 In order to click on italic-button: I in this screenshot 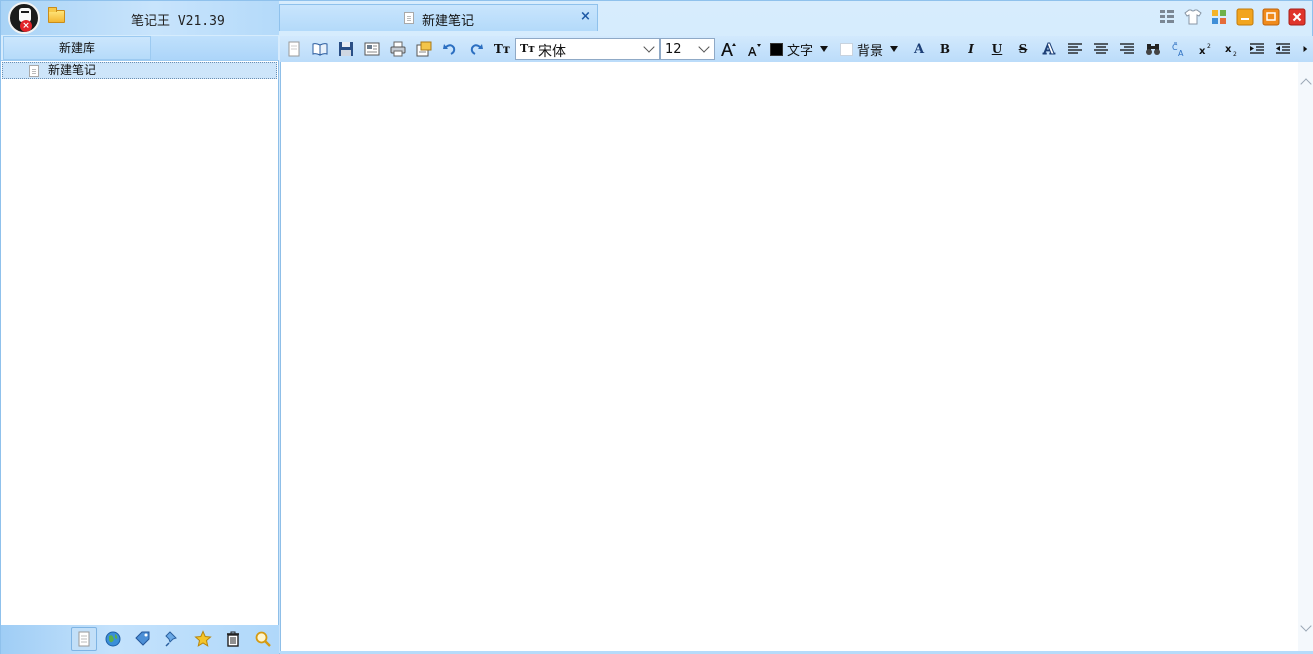, I will do `click(971, 49)`.